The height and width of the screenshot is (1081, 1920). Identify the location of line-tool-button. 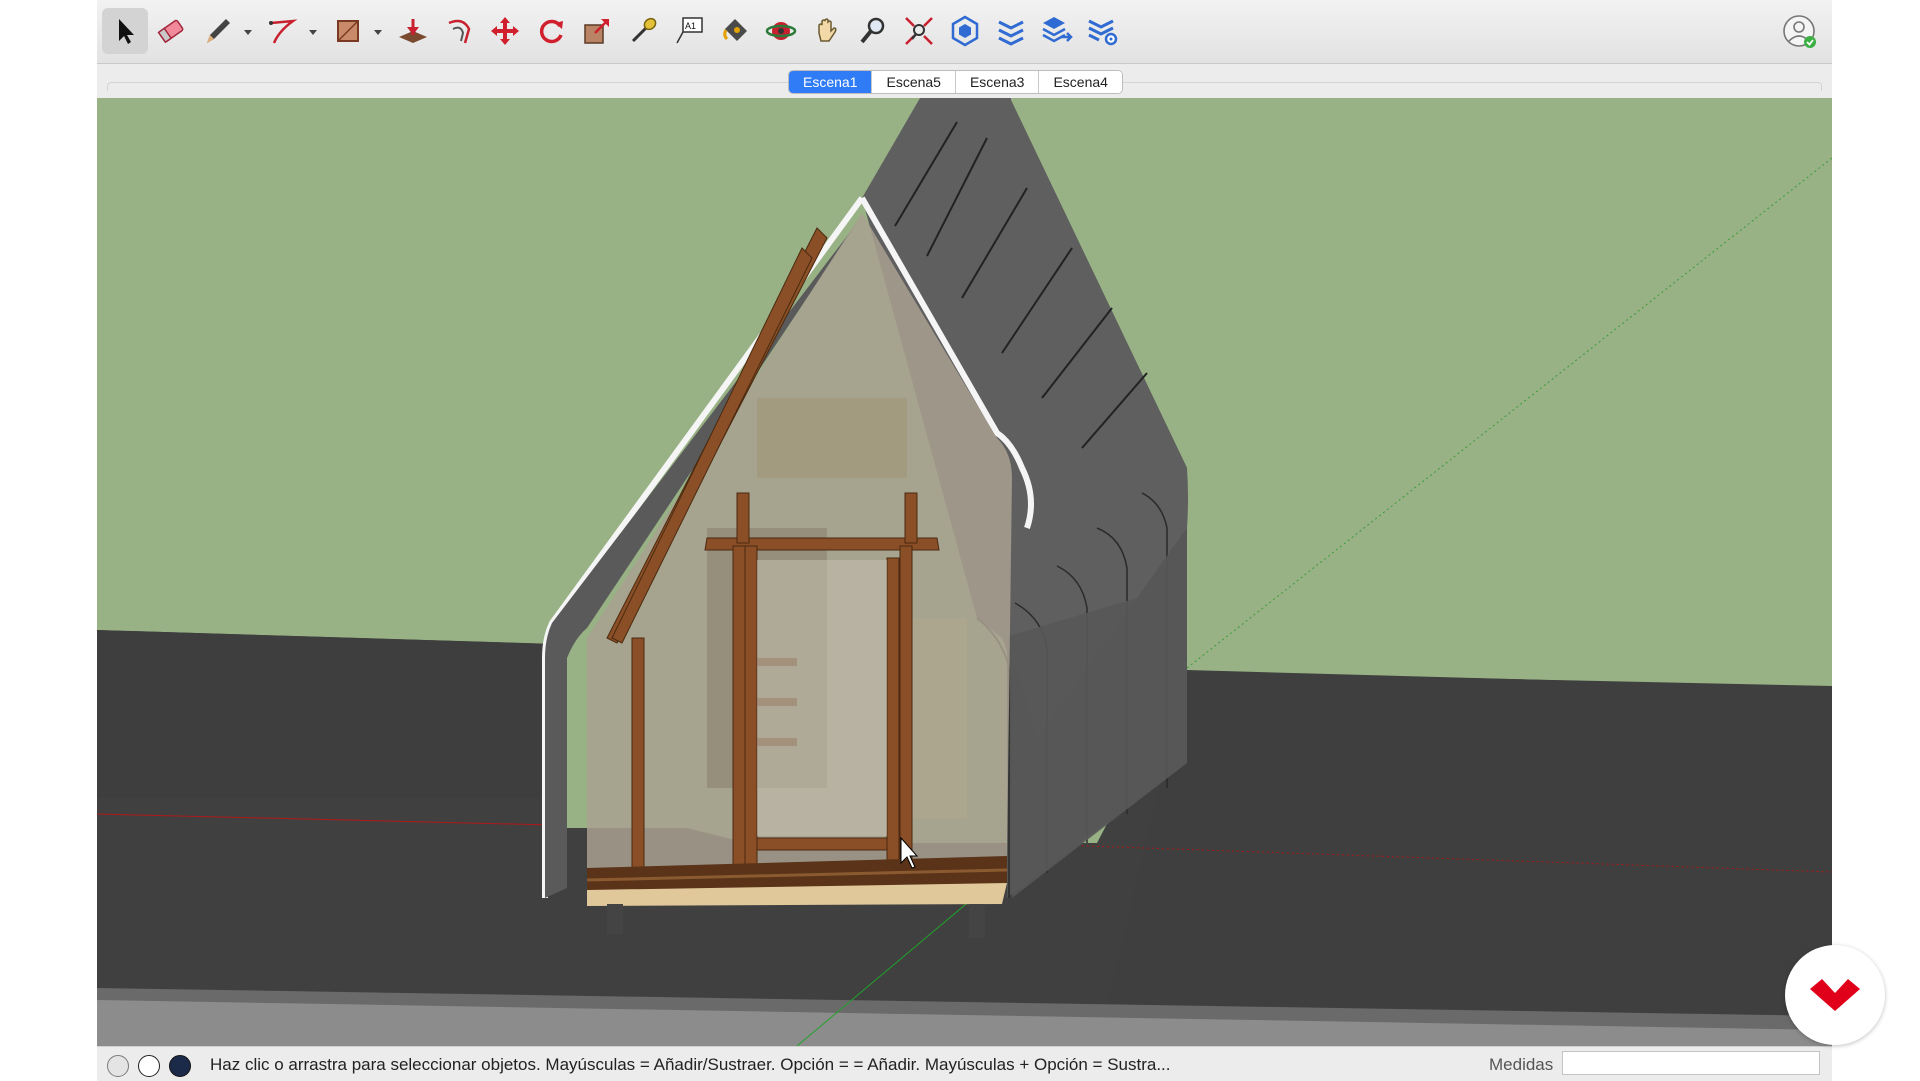
(218, 31).